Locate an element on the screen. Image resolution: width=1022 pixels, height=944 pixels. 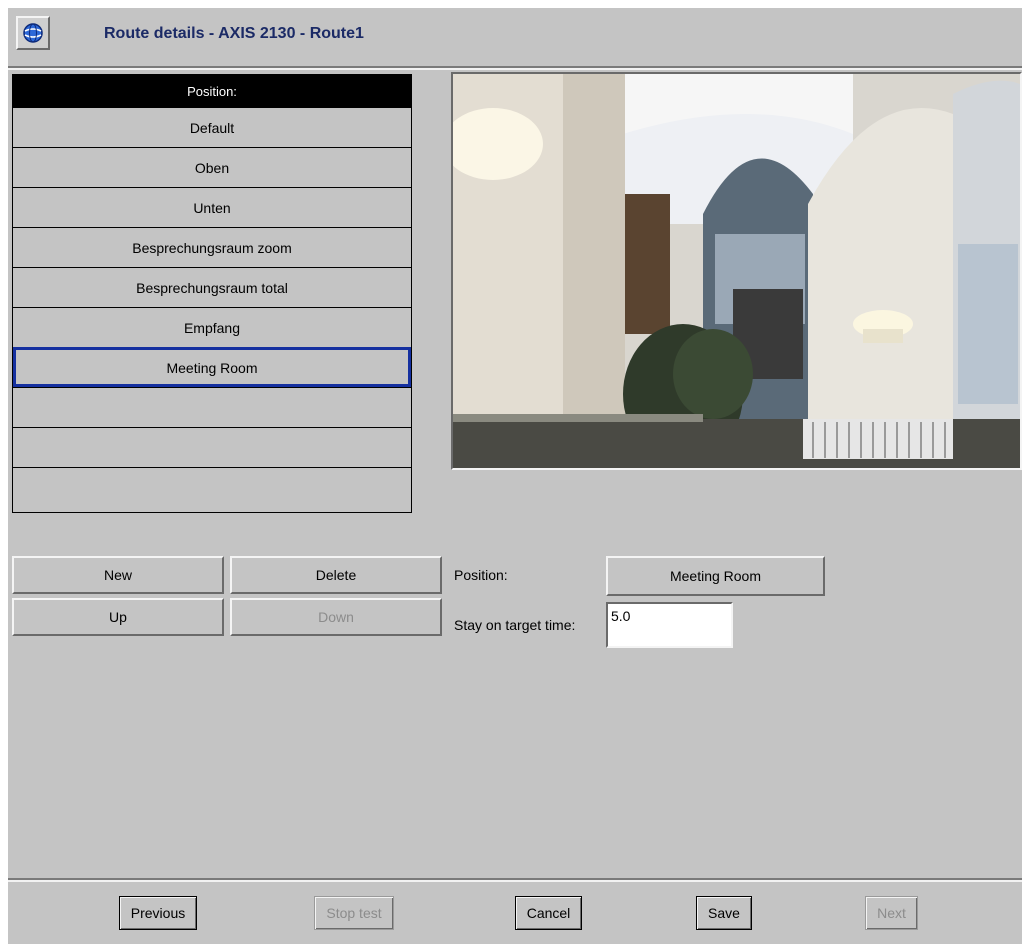
position-label: Position: is located at coordinates (481, 575).